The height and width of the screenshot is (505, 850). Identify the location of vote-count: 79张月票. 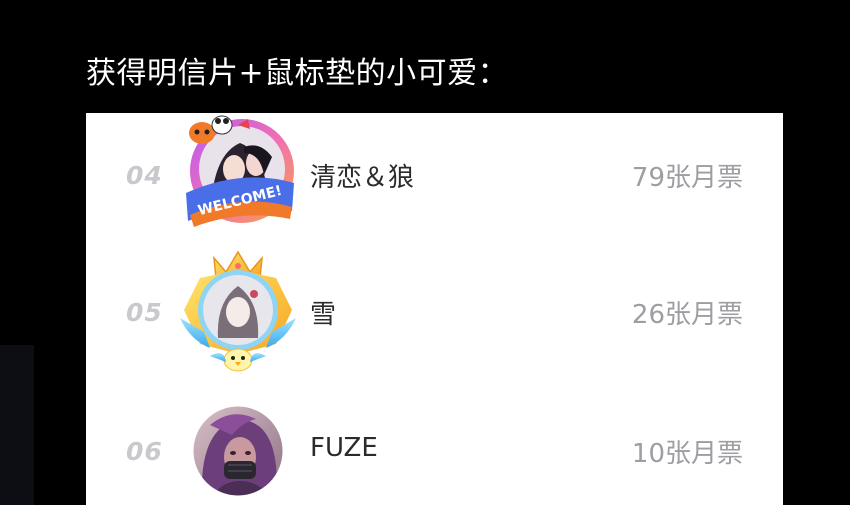
(687, 178).